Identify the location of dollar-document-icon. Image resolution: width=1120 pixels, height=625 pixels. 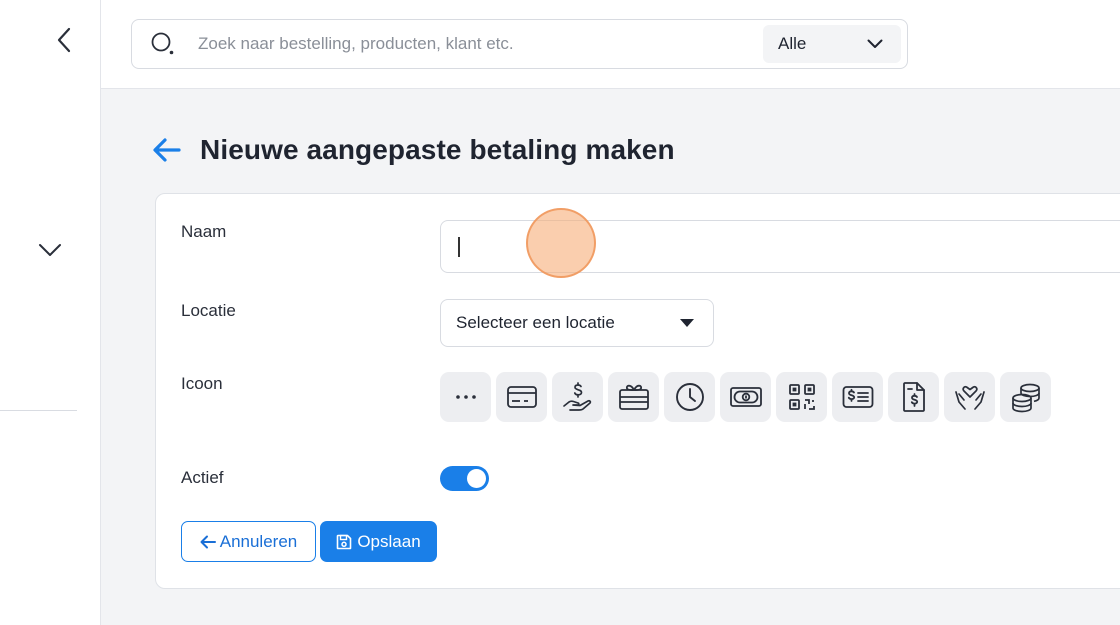
(913, 397).